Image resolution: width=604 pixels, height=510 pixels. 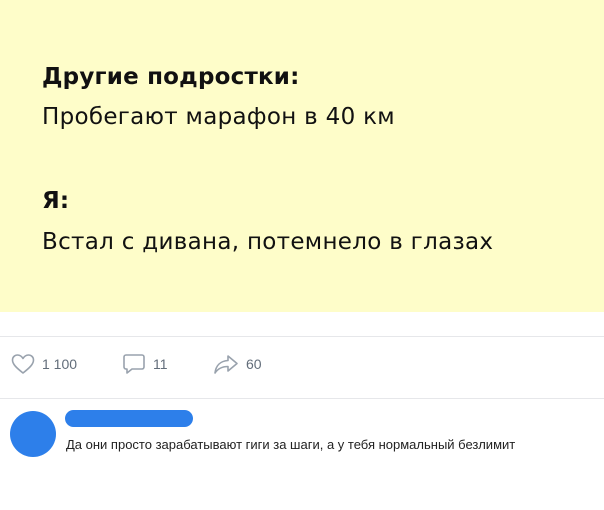 I want to click on share-count: 60, so click(x=254, y=364).